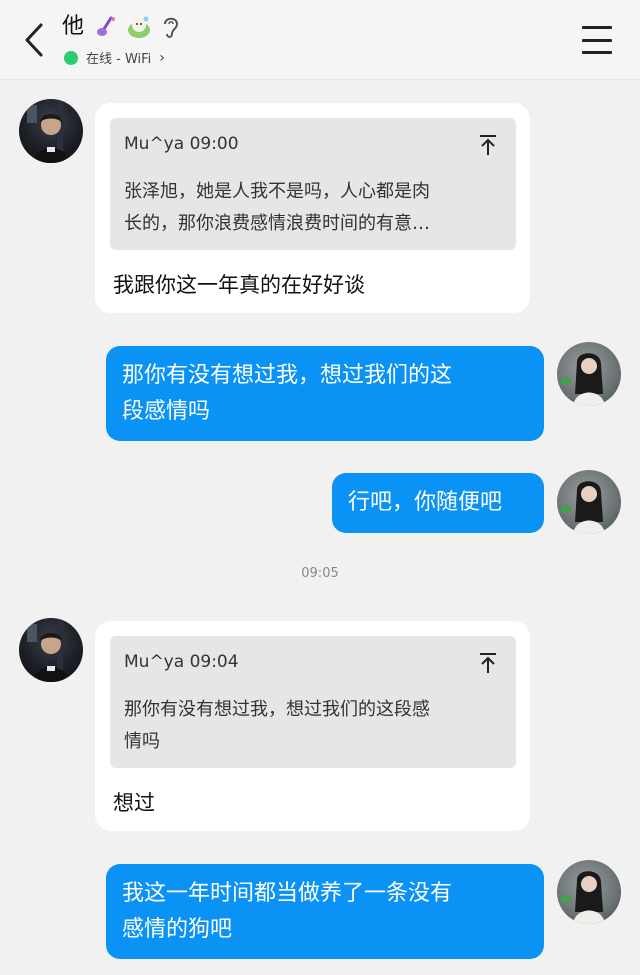 This screenshot has height=975, width=640. I want to click on message-bubble-incoming: Mu^ya 09:04 那你有没有想过我，想过我们的这段感 情吗 想过, so click(312, 726).